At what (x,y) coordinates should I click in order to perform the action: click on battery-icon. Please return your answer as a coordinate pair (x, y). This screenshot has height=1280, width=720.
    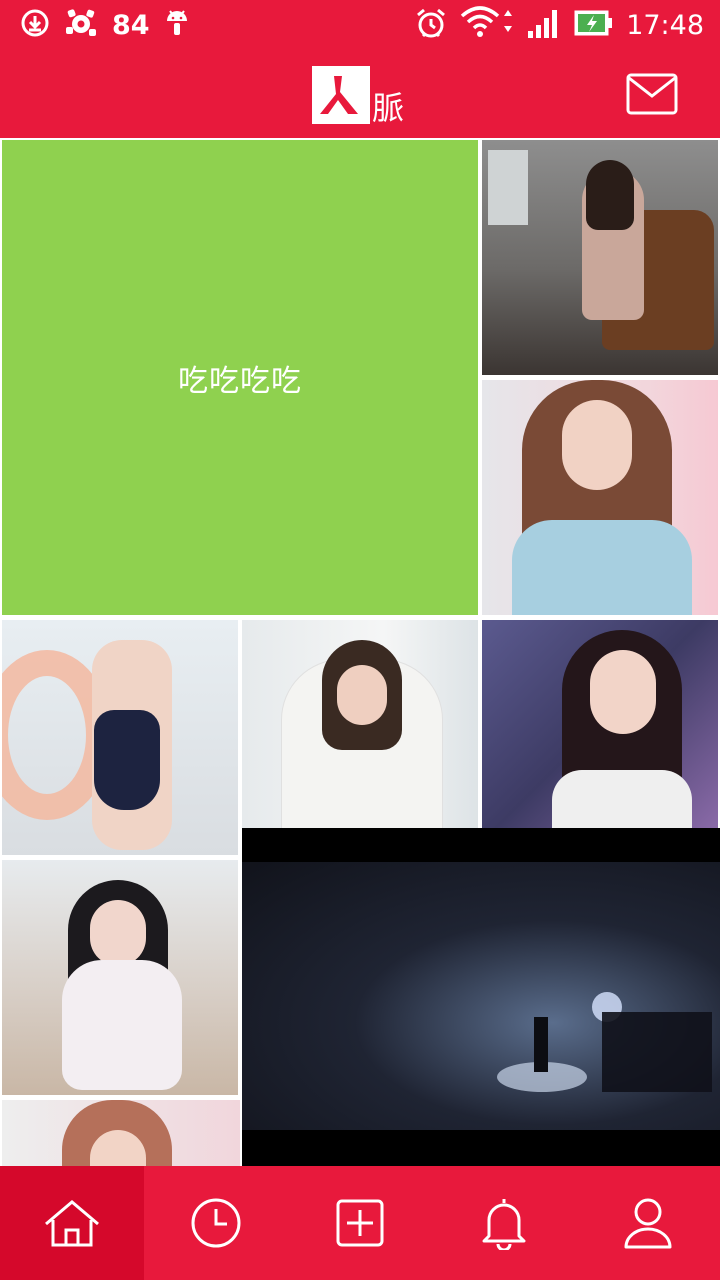
    Looking at the image, I should click on (594, 25).